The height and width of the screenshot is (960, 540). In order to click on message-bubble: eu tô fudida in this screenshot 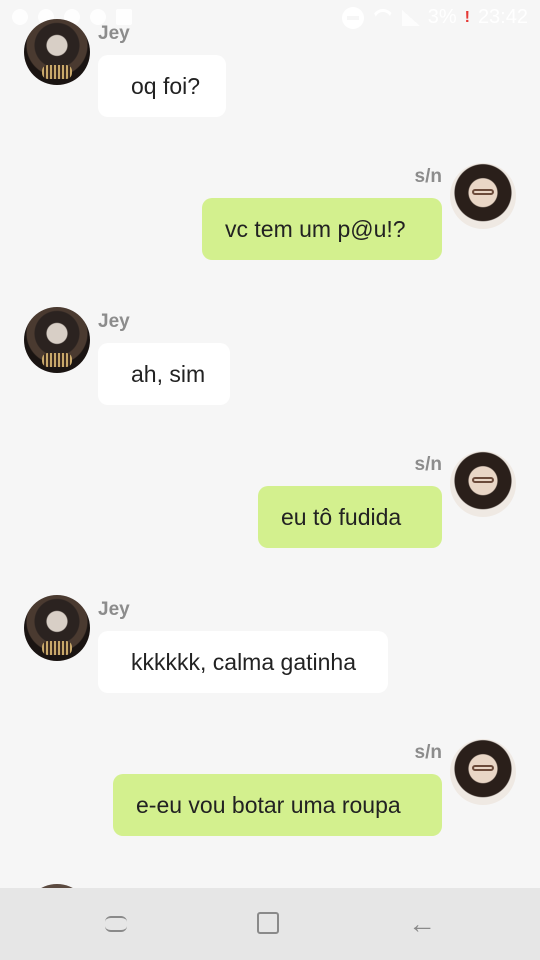, I will do `click(350, 517)`.